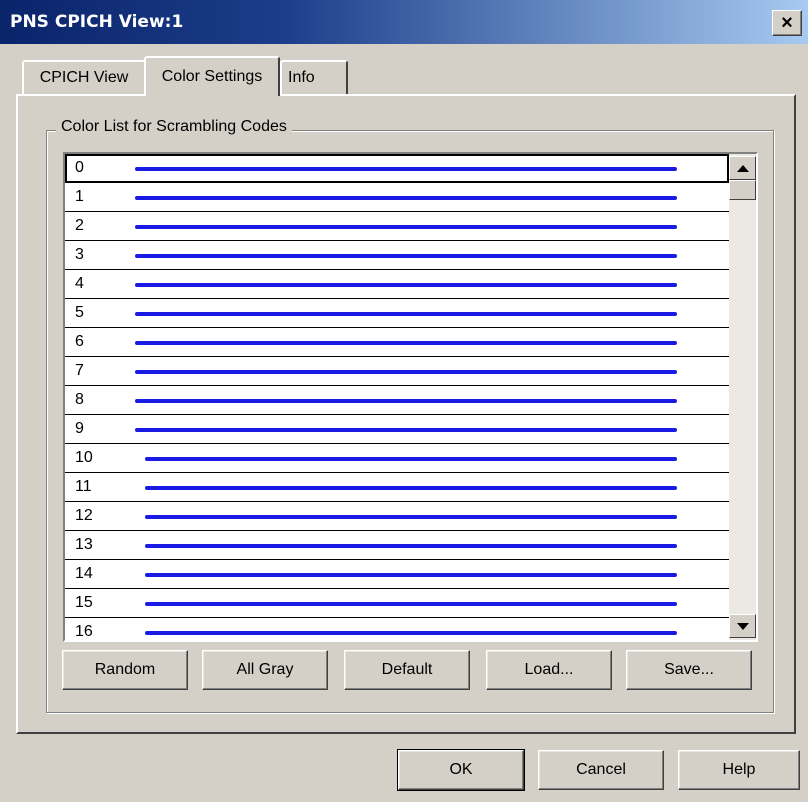 Image resolution: width=808 pixels, height=802 pixels. I want to click on scrambling-code-number: 16, so click(84, 631).